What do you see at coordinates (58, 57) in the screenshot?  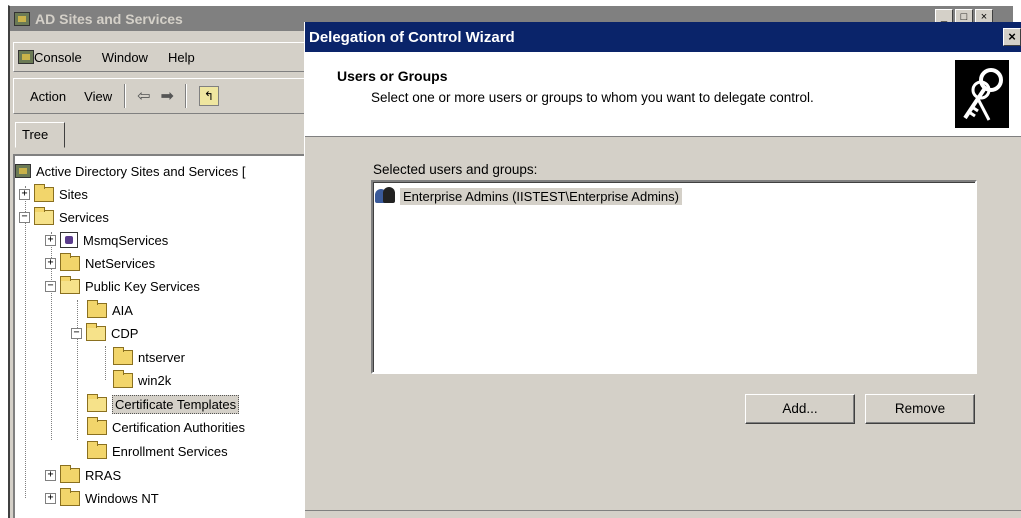 I see `menu-console: Console` at bounding box center [58, 57].